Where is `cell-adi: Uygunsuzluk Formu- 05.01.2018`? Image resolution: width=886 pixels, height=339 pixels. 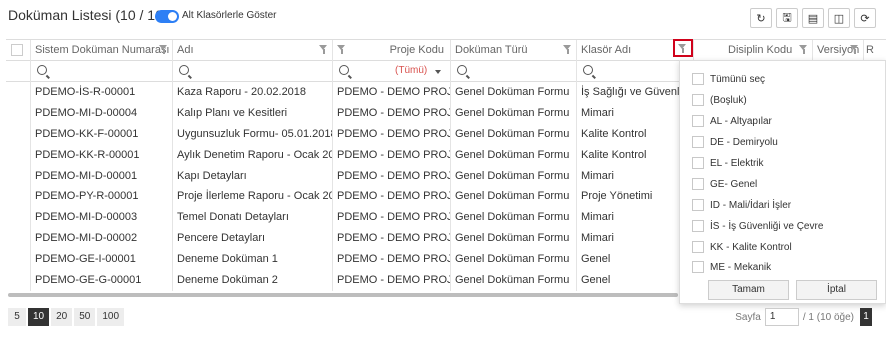
cell-adi: Uygunsuzluk Formu- 05.01.2018 is located at coordinates (252, 134).